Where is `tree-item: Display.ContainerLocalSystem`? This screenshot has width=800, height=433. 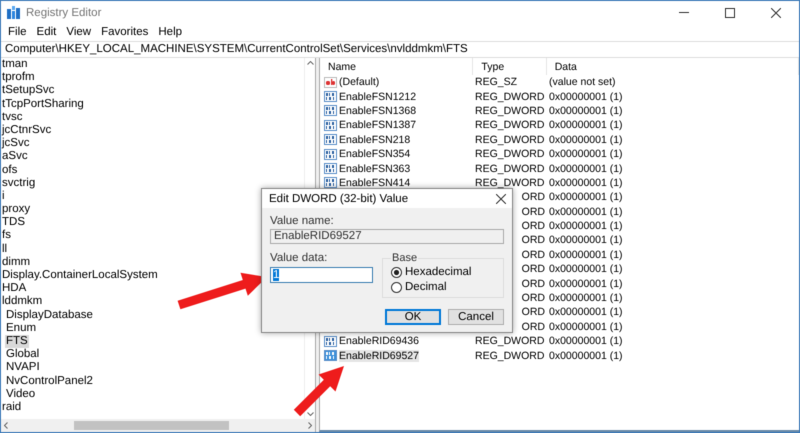 tree-item: Display.ContainerLocalSystem is located at coordinates (80, 275).